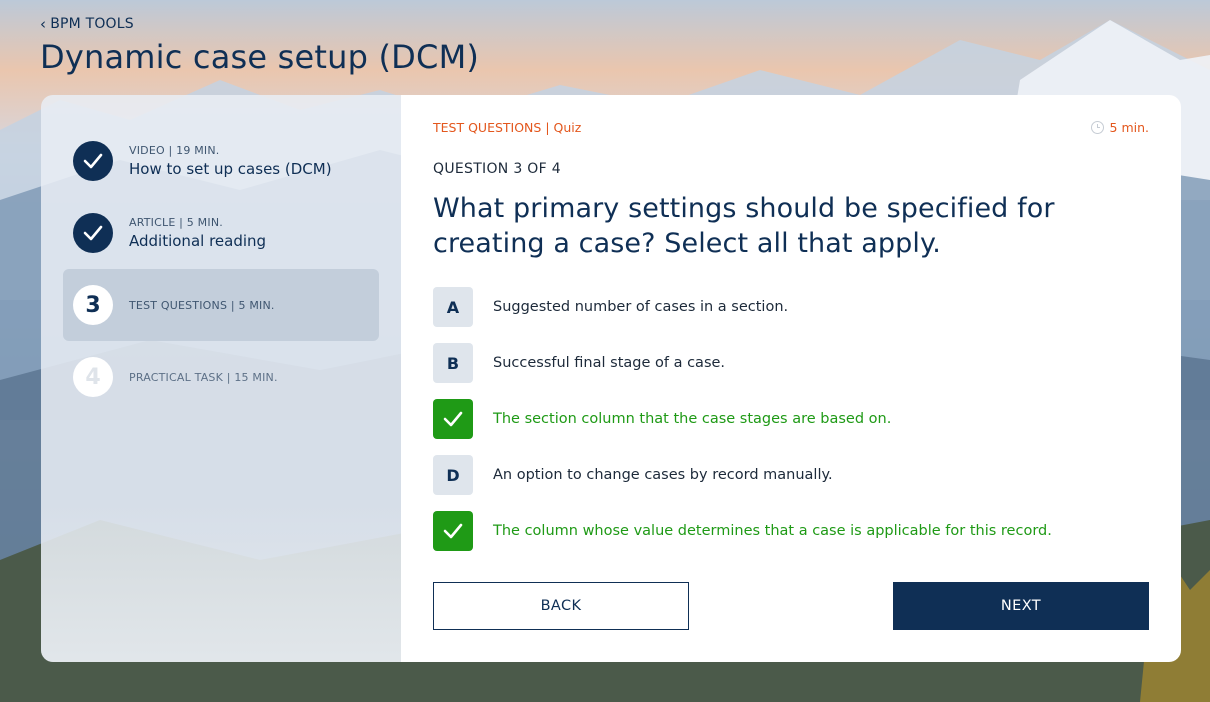 The height and width of the screenshot is (702, 1210). What do you see at coordinates (93, 377) in the screenshot?
I see `step-number-badge: 4` at bounding box center [93, 377].